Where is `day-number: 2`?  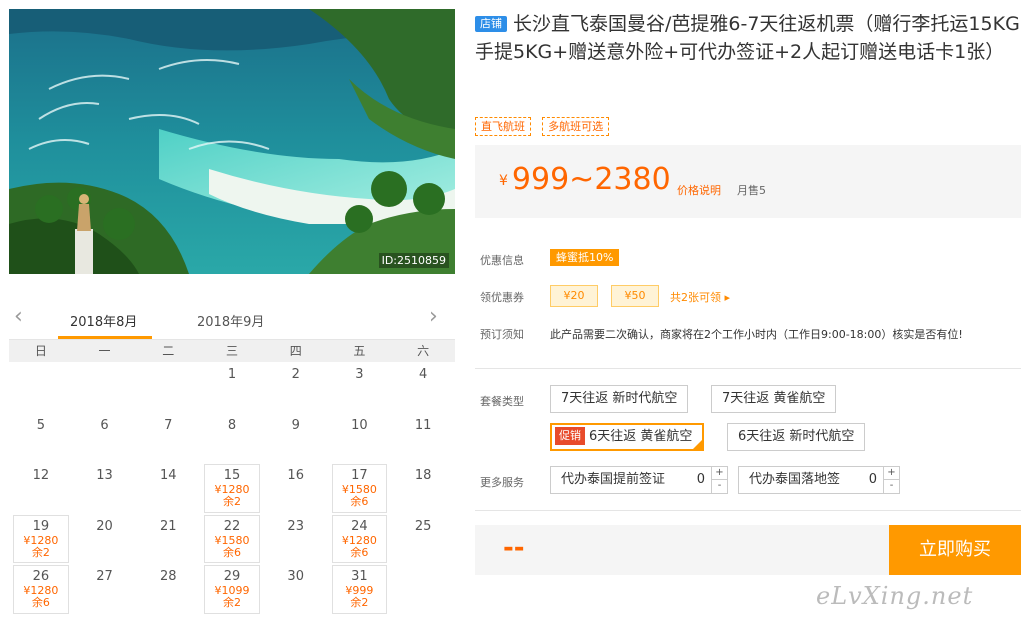
day-number: 2 is located at coordinates (295, 374).